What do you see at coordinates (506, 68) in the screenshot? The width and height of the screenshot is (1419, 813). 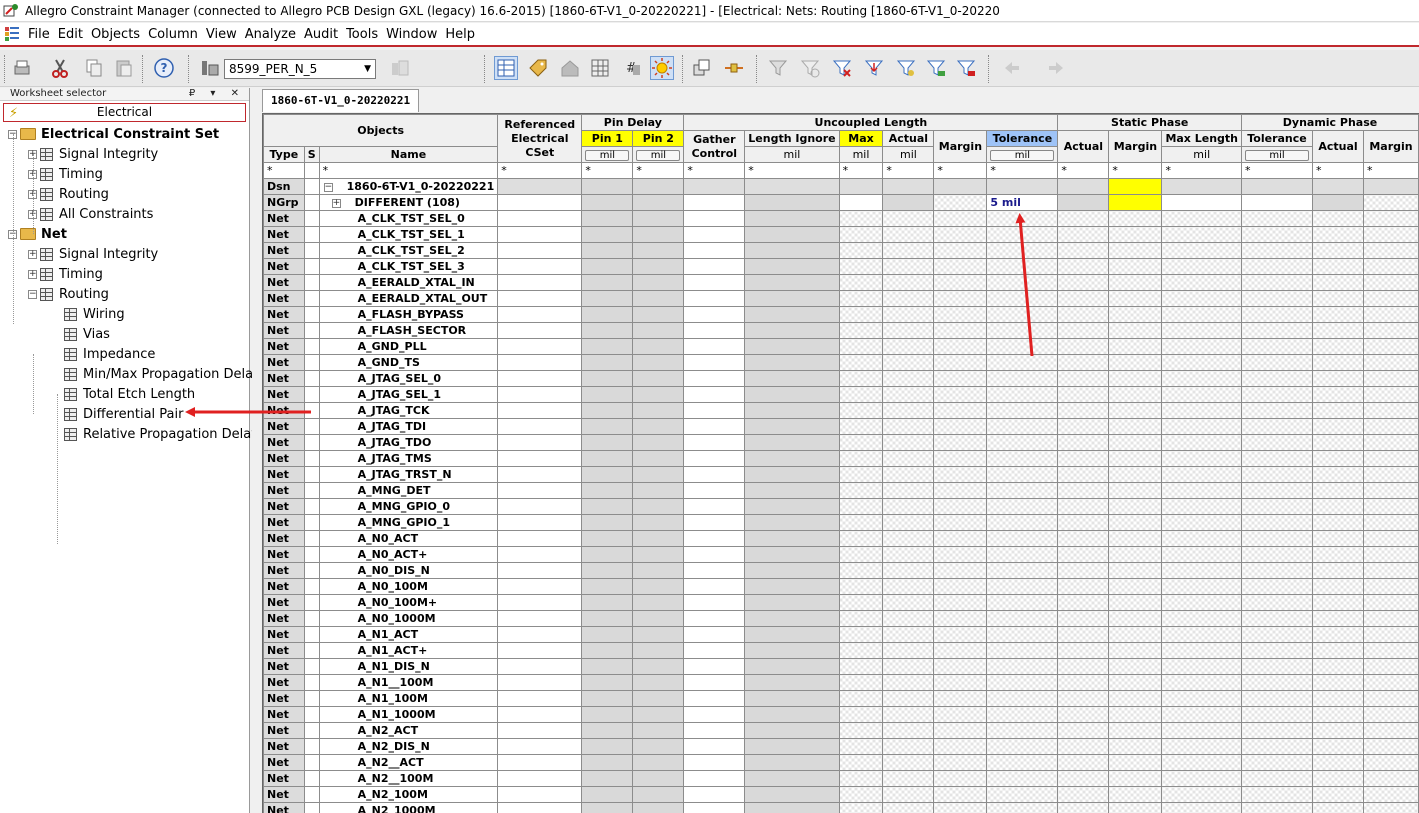 I see `worksheet-view-icon` at bounding box center [506, 68].